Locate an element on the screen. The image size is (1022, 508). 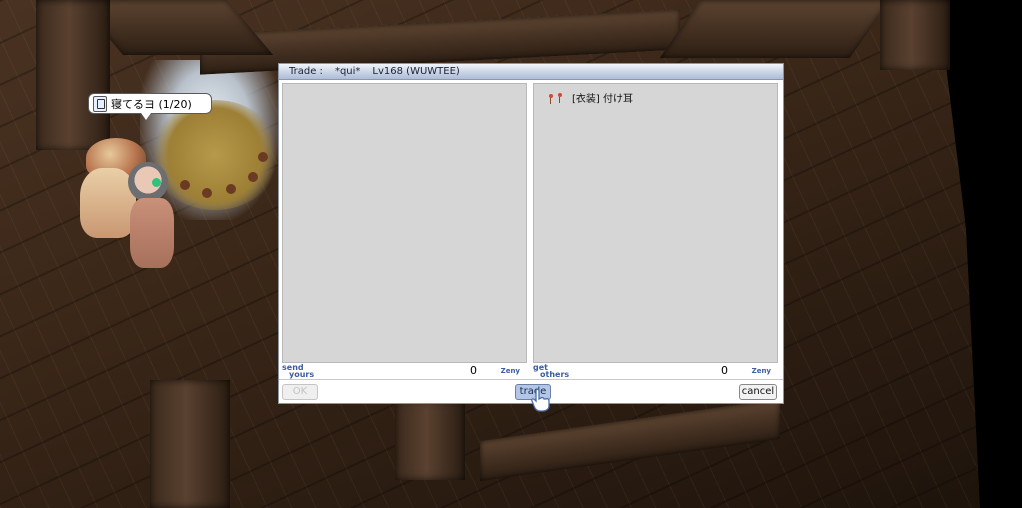
chatroom-door-icon is located at coordinates (100, 103).